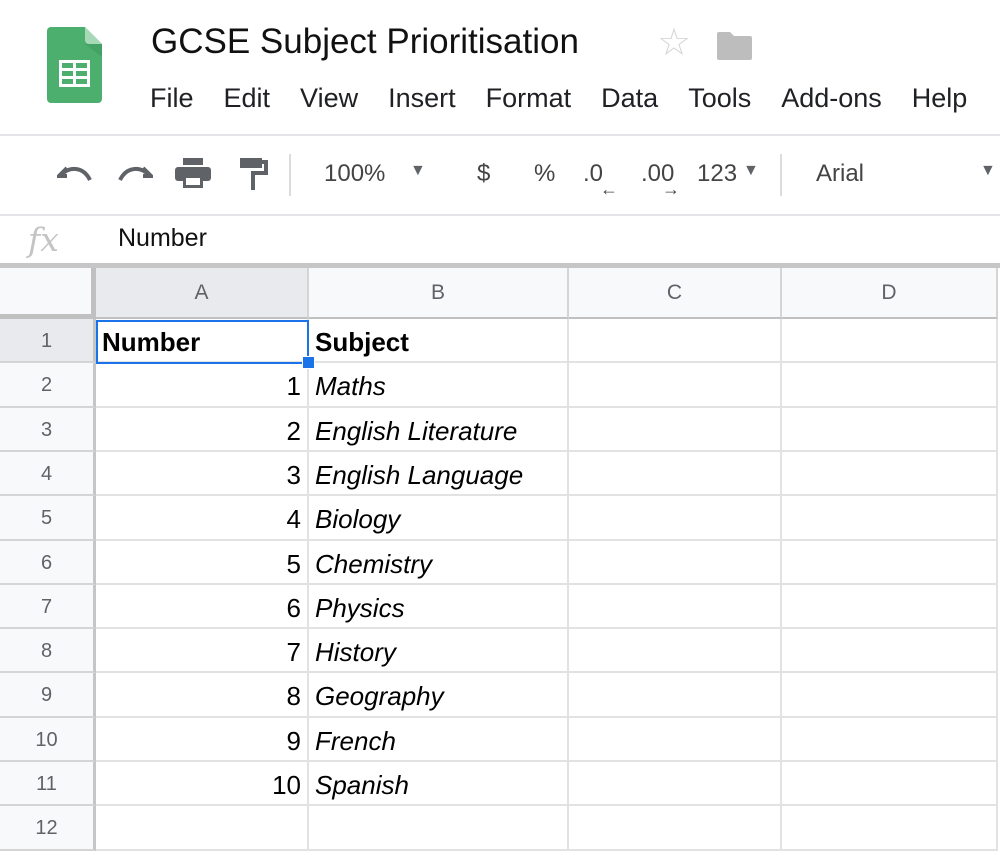 The image size is (1000, 855). What do you see at coordinates (940, 98) in the screenshot?
I see `menu-help: Help` at bounding box center [940, 98].